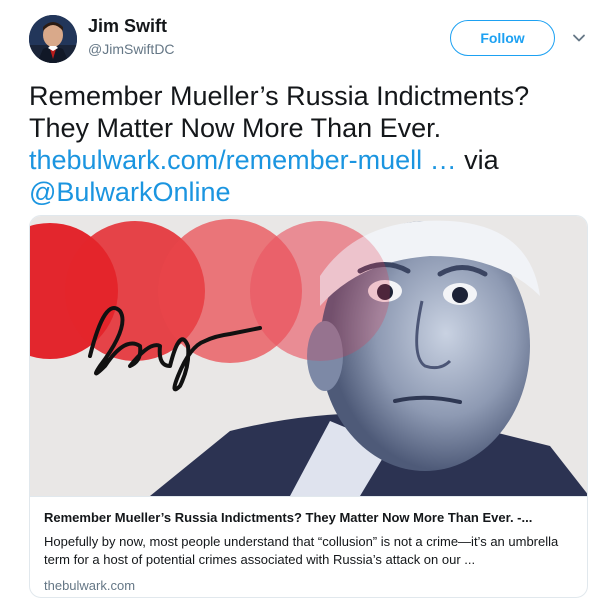  Describe the element at coordinates (235, 128) in the screenshot. I see `tweet-line-2: They Matter Now More Than Ever.` at that location.